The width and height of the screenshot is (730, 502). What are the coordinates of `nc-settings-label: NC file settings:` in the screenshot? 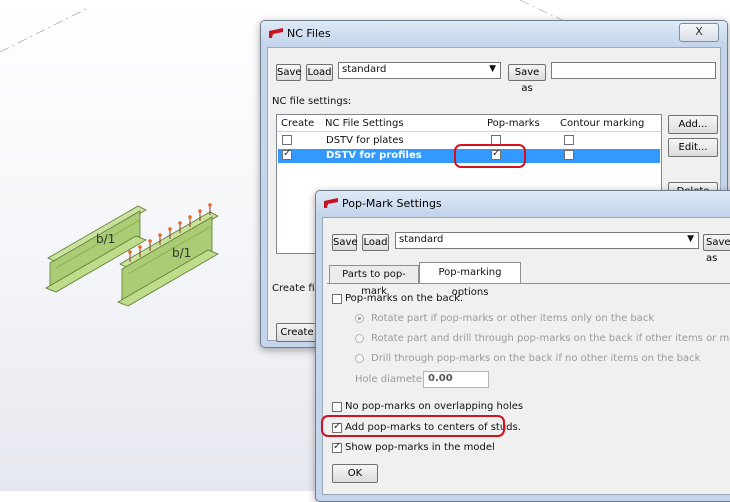 It's located at (312, 101).